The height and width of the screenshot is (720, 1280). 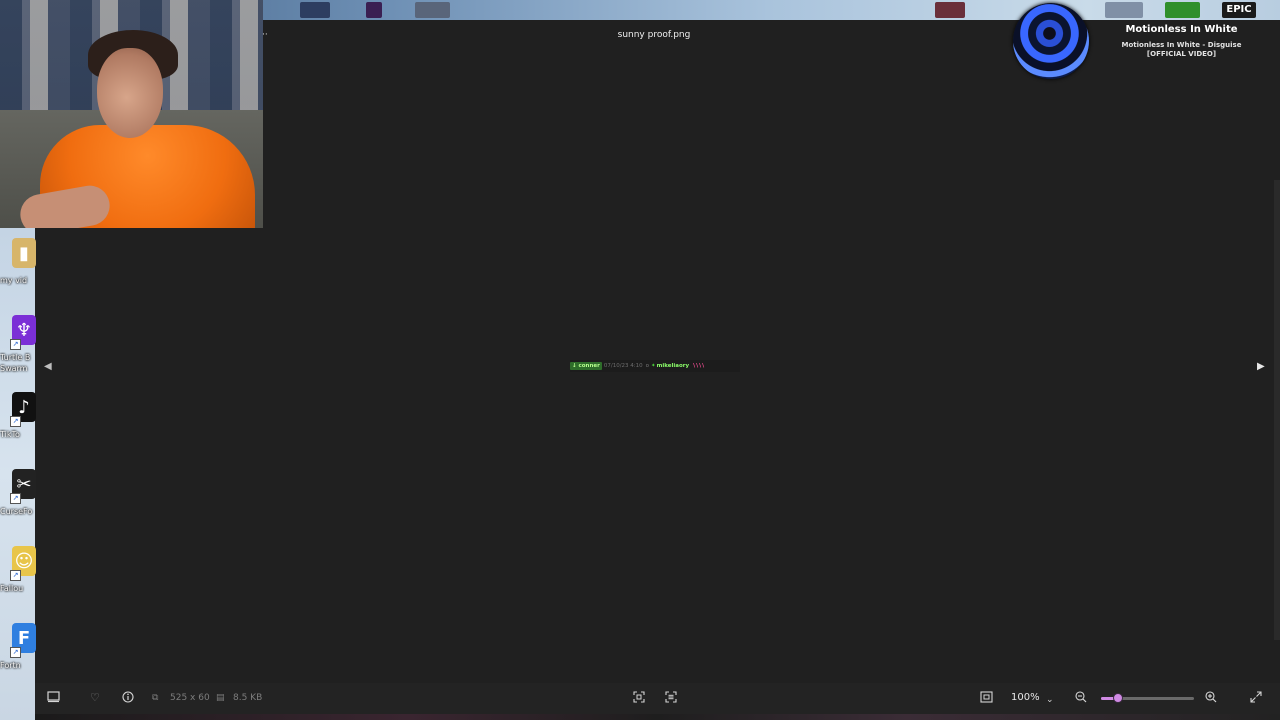 What do you see at coordinates (671, 699) in the screenshot?
I see `visual-search-icon` at bounding box center [671, 699].